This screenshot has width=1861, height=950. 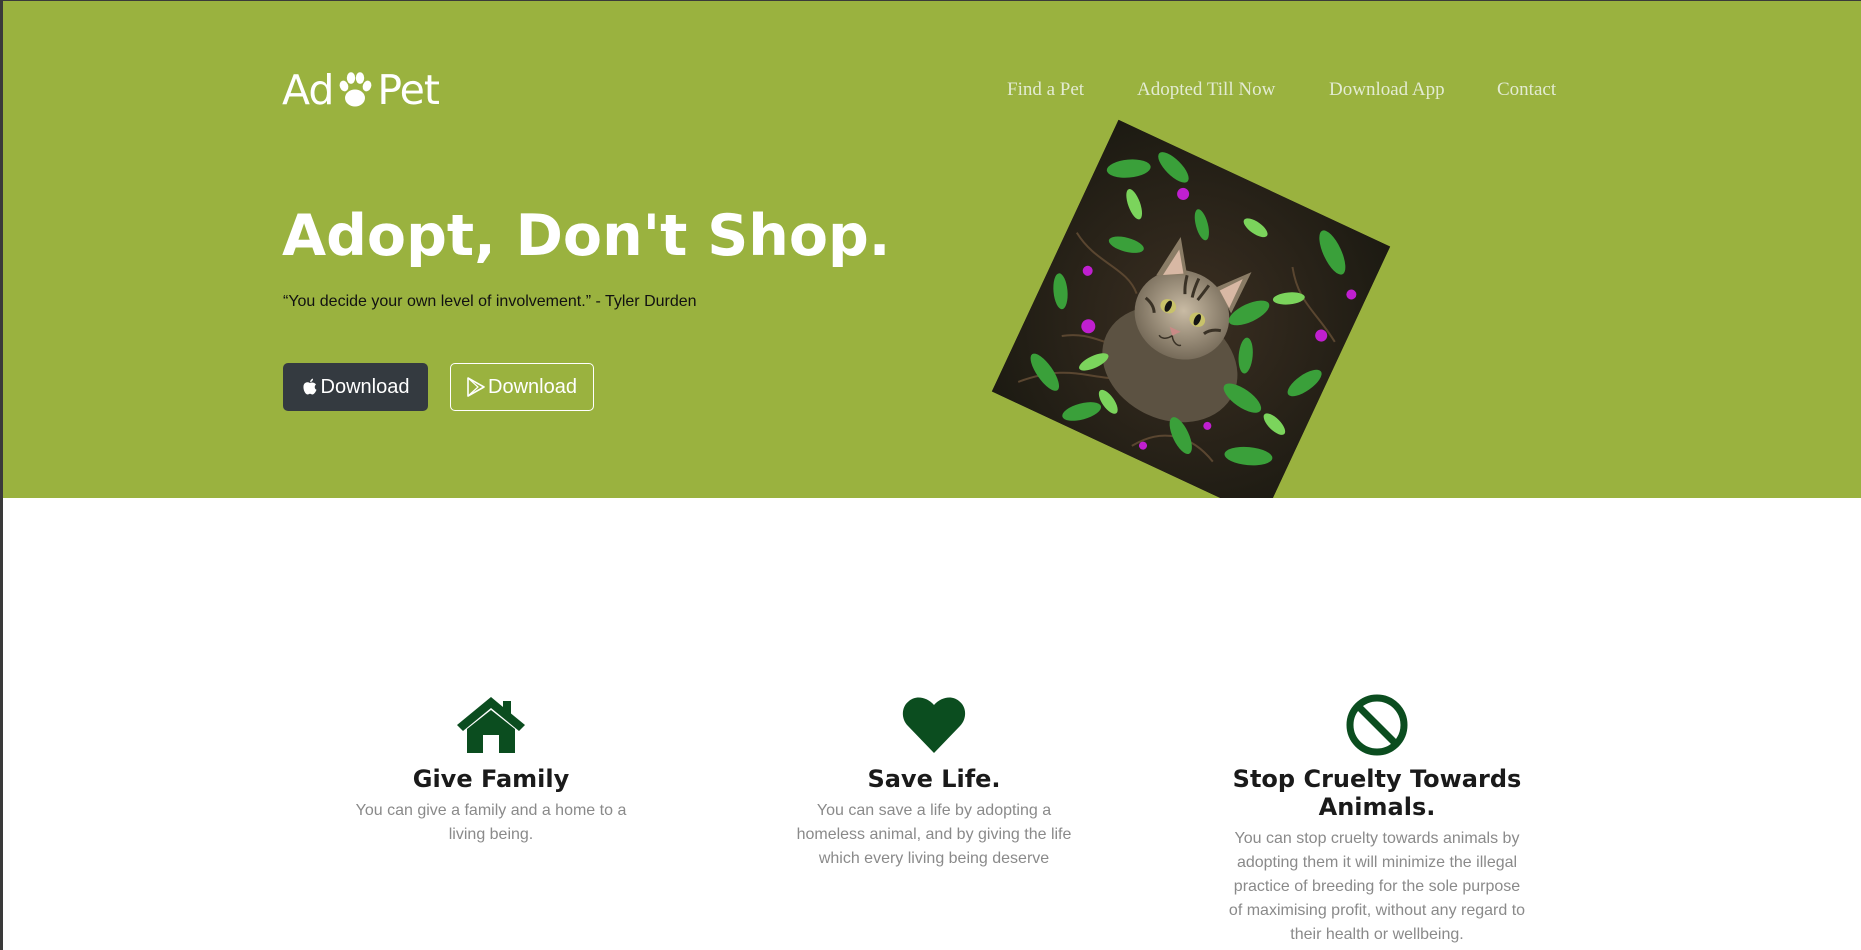 I want to click on home-icon, so click(x=491, y=725).